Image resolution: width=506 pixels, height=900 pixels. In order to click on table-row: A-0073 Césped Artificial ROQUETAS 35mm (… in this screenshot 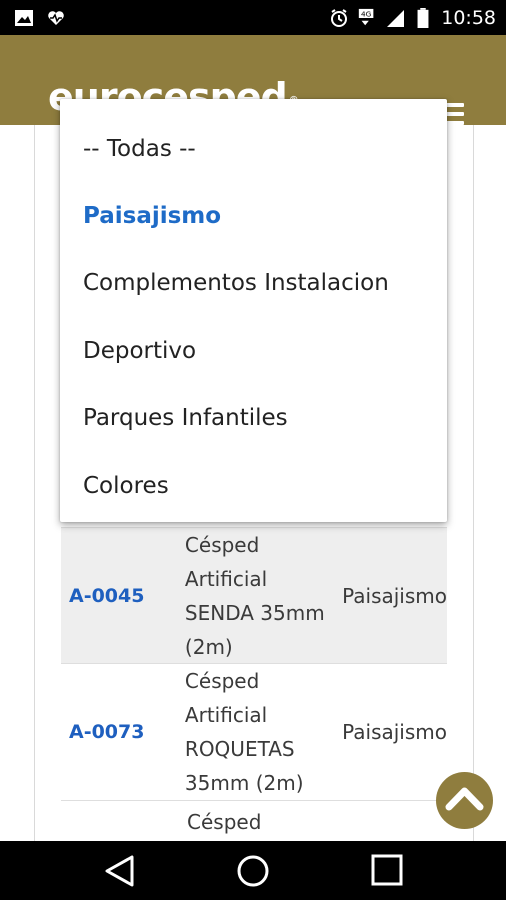, I will do `click(254, 731)`.